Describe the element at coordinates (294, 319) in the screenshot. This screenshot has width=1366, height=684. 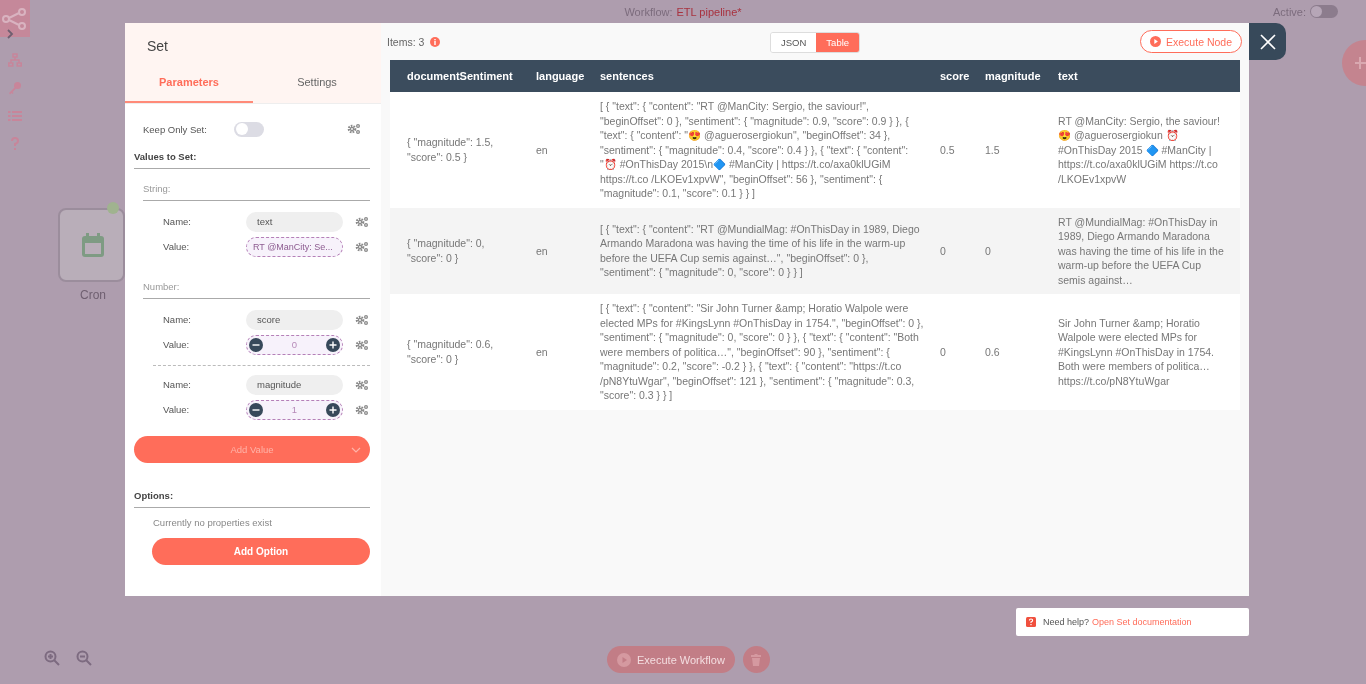
I see `name-field: score` at that location.